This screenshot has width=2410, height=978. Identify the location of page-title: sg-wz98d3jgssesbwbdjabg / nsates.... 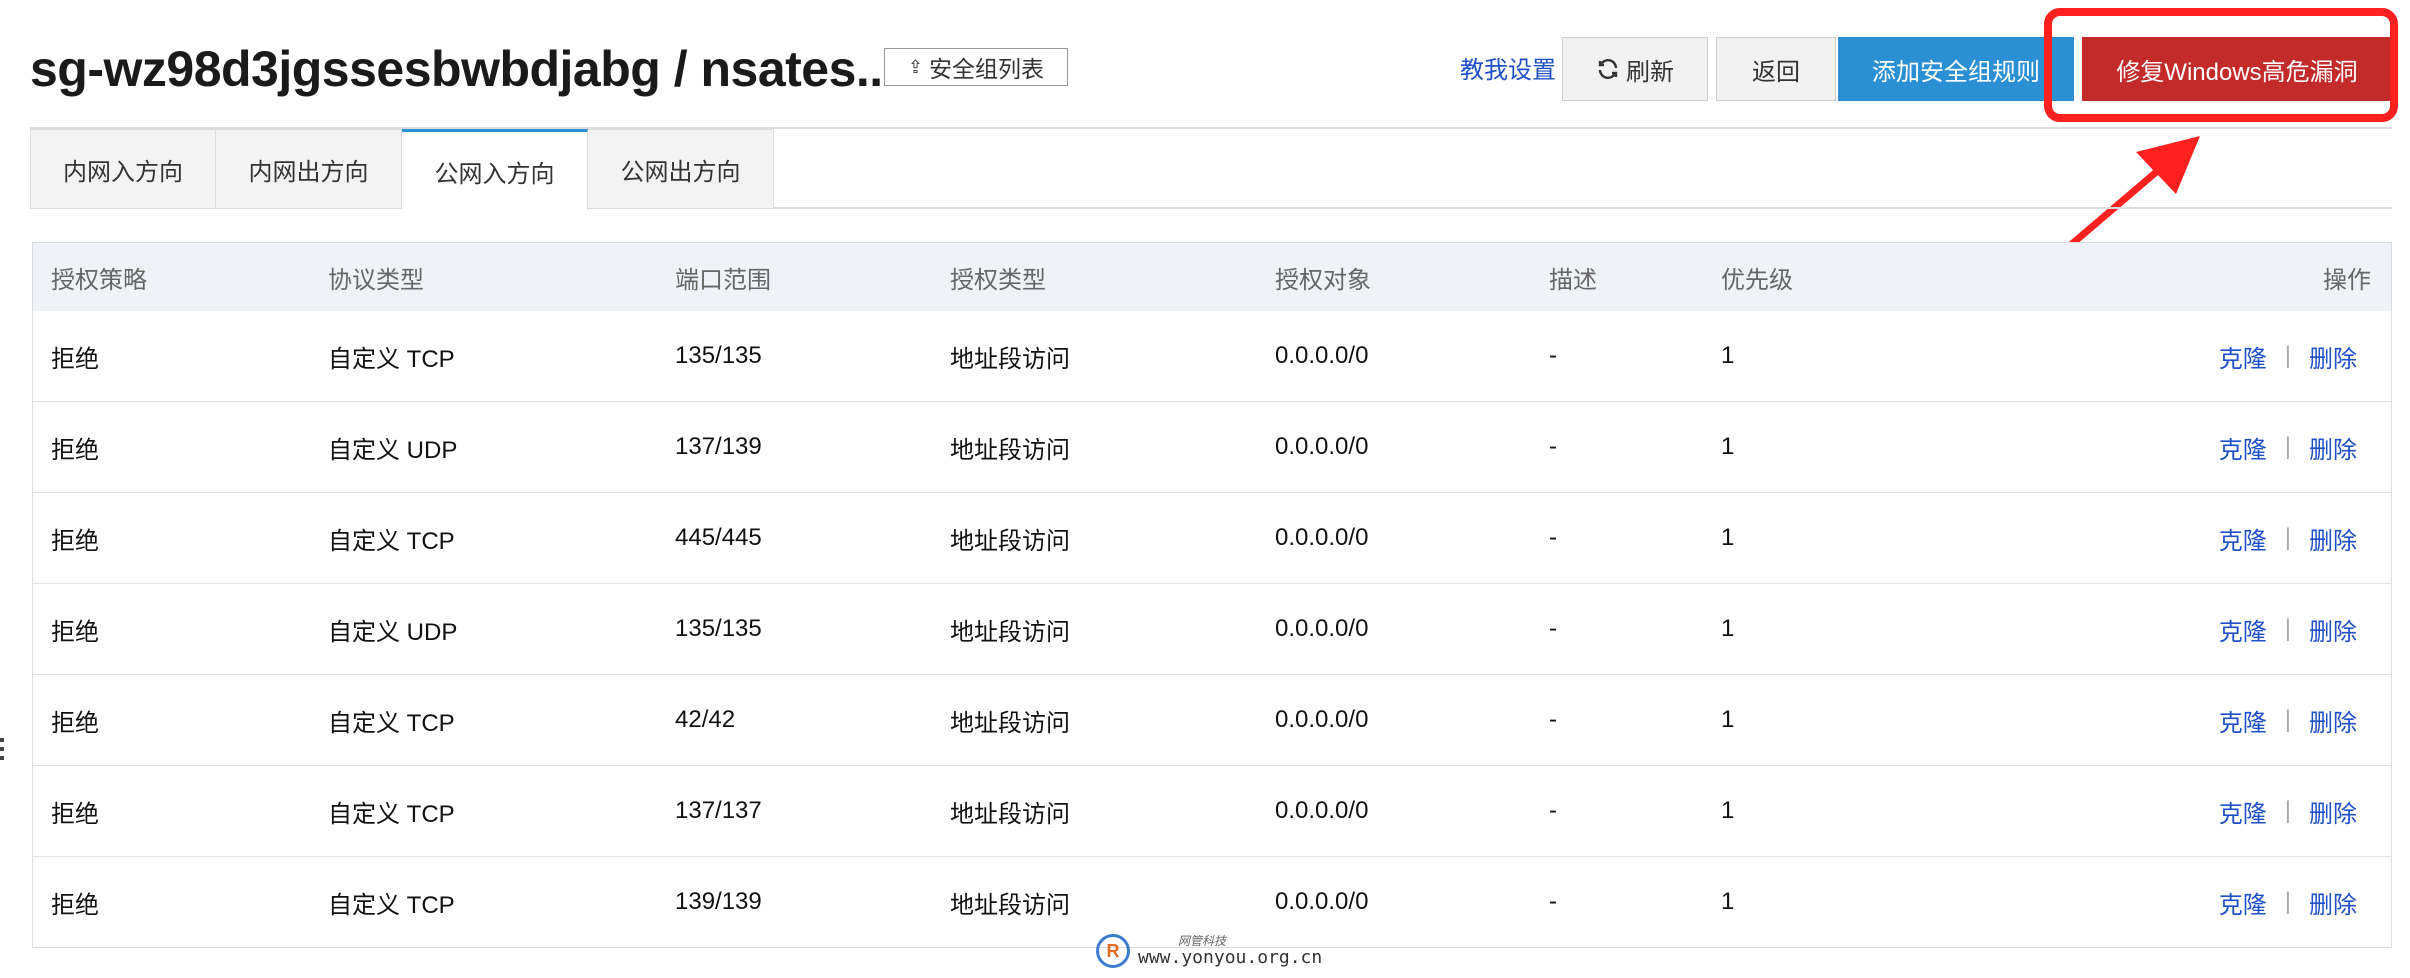
(463, 69).